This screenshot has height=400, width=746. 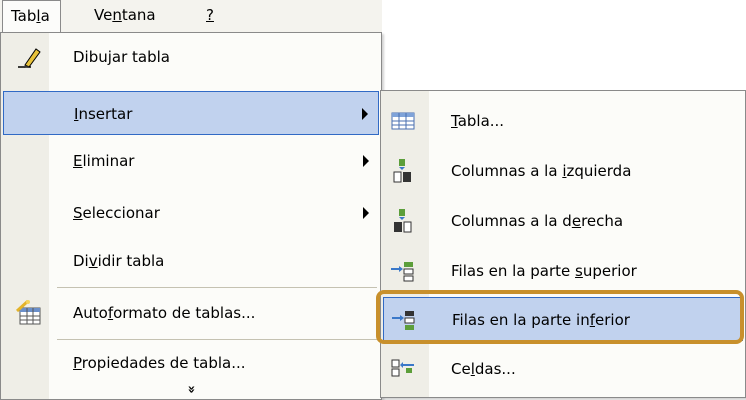 I want to click on insert-columns-right-icon, so click(x=403, y=221).